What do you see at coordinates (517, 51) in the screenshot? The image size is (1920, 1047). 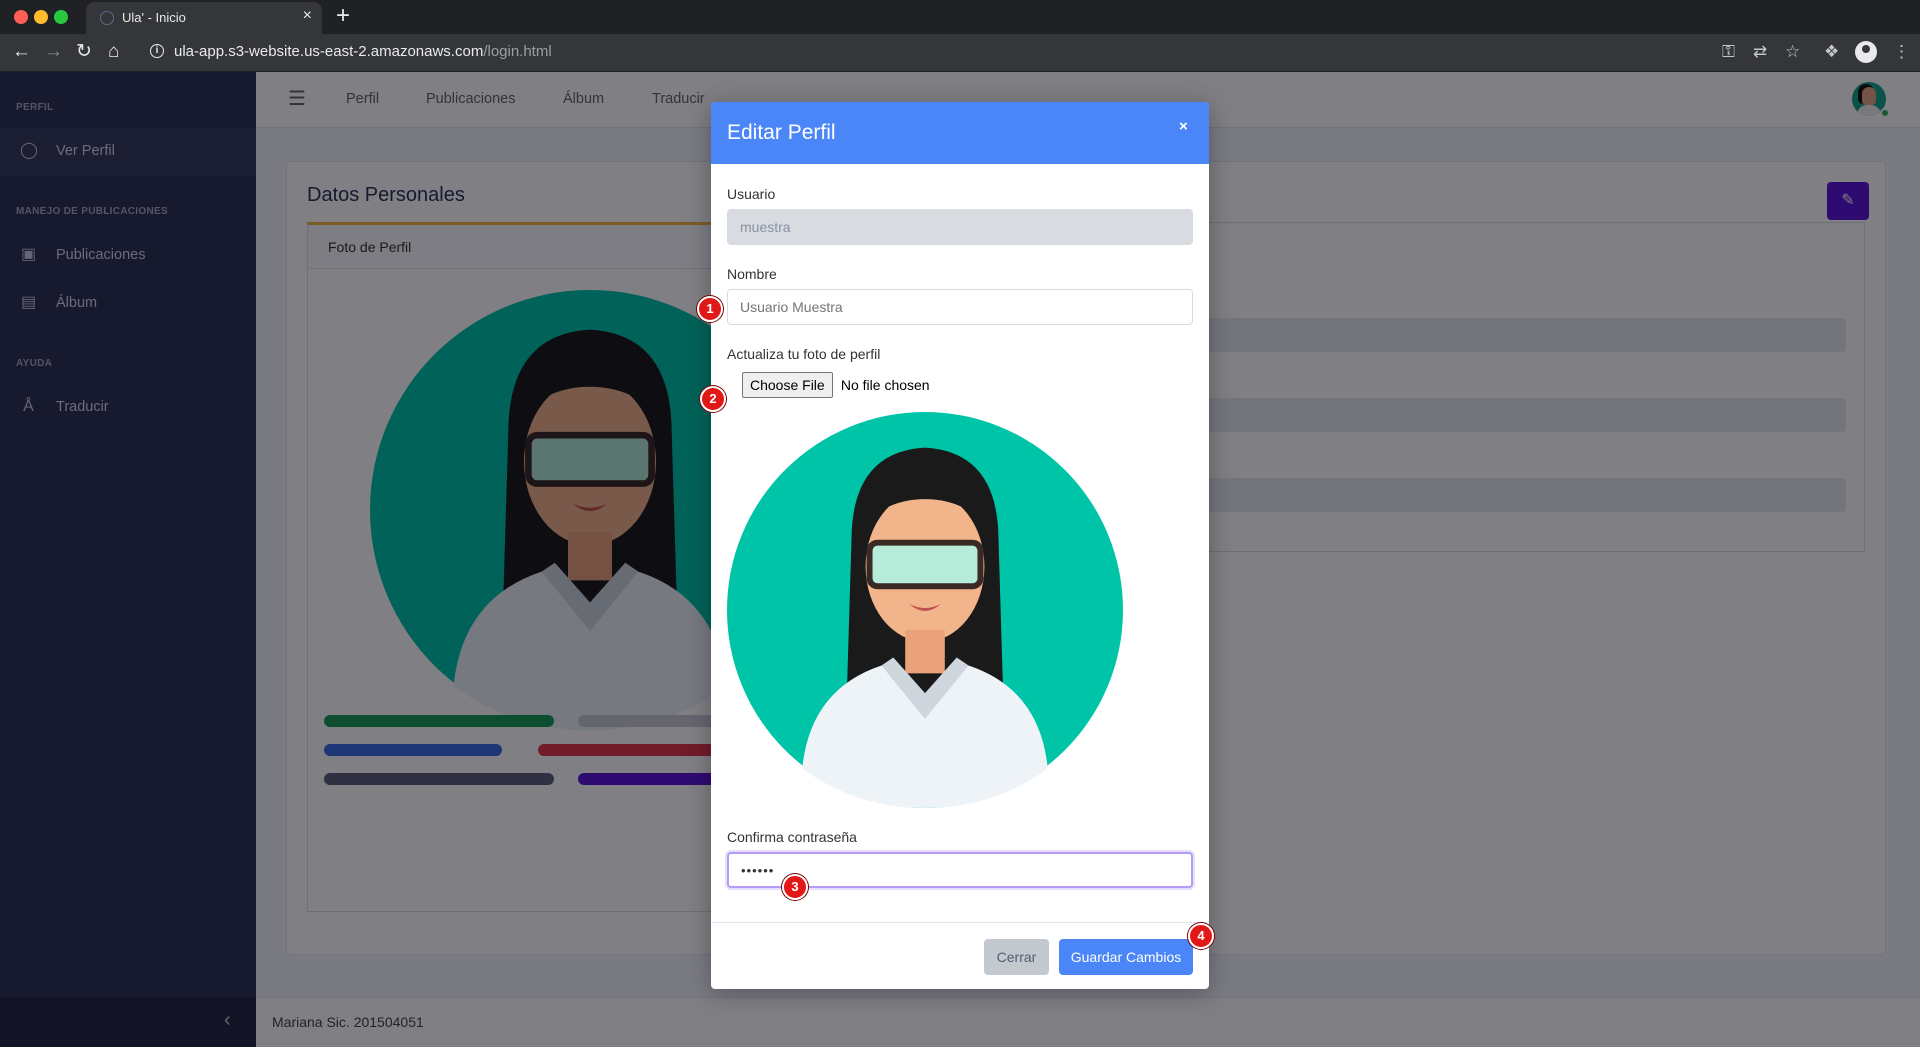 I see `url-path: /login.html` at bounding box center [517, 51].